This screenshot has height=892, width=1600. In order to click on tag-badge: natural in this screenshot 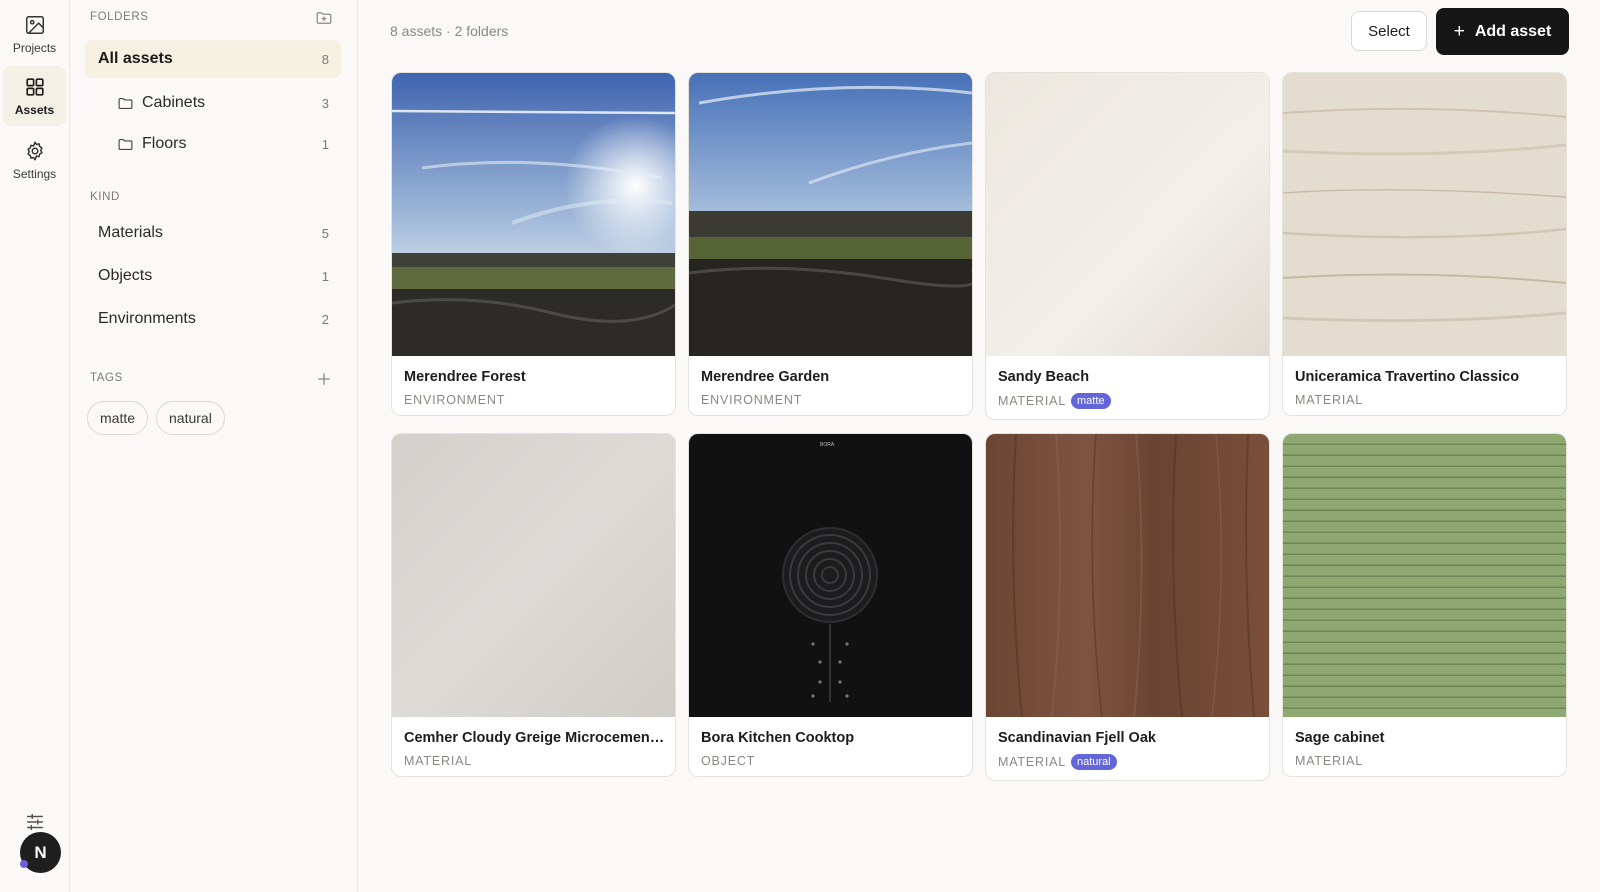, I will do `click(1093, 762)`.